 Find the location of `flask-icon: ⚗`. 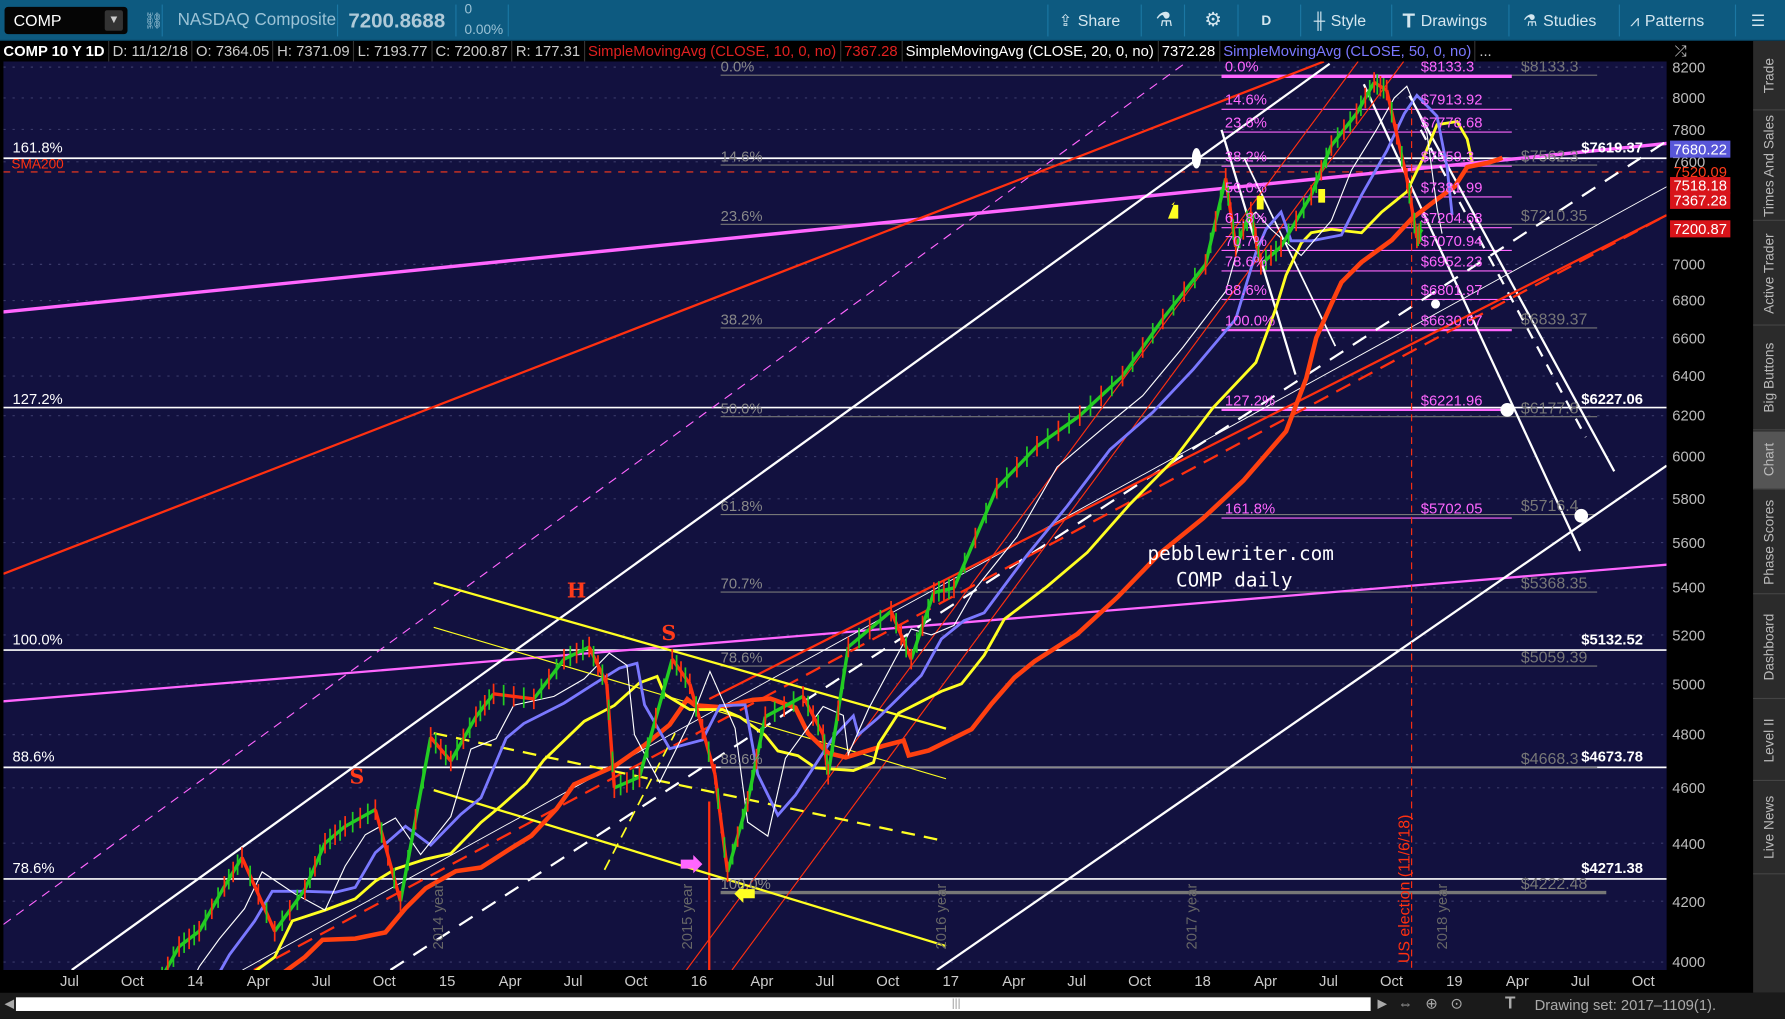

flask-icon: ⚗ is located at coordinates (1164, 19).